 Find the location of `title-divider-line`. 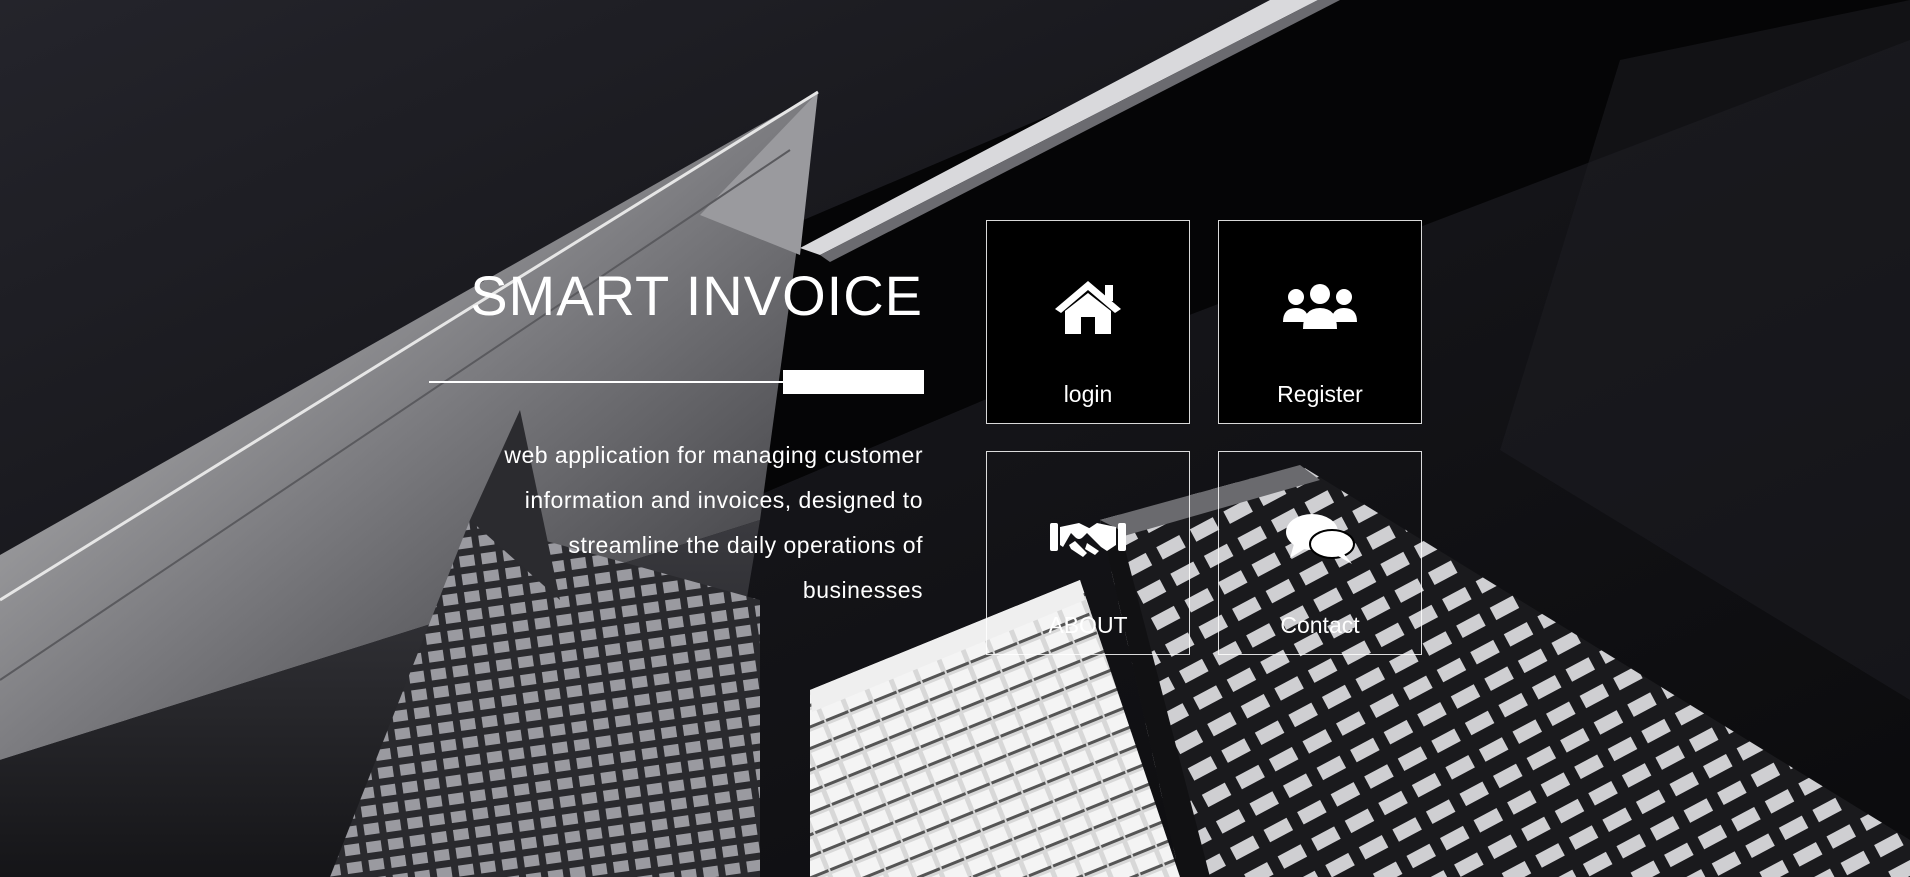

title-divider-line is located at coordinates (606, 382).